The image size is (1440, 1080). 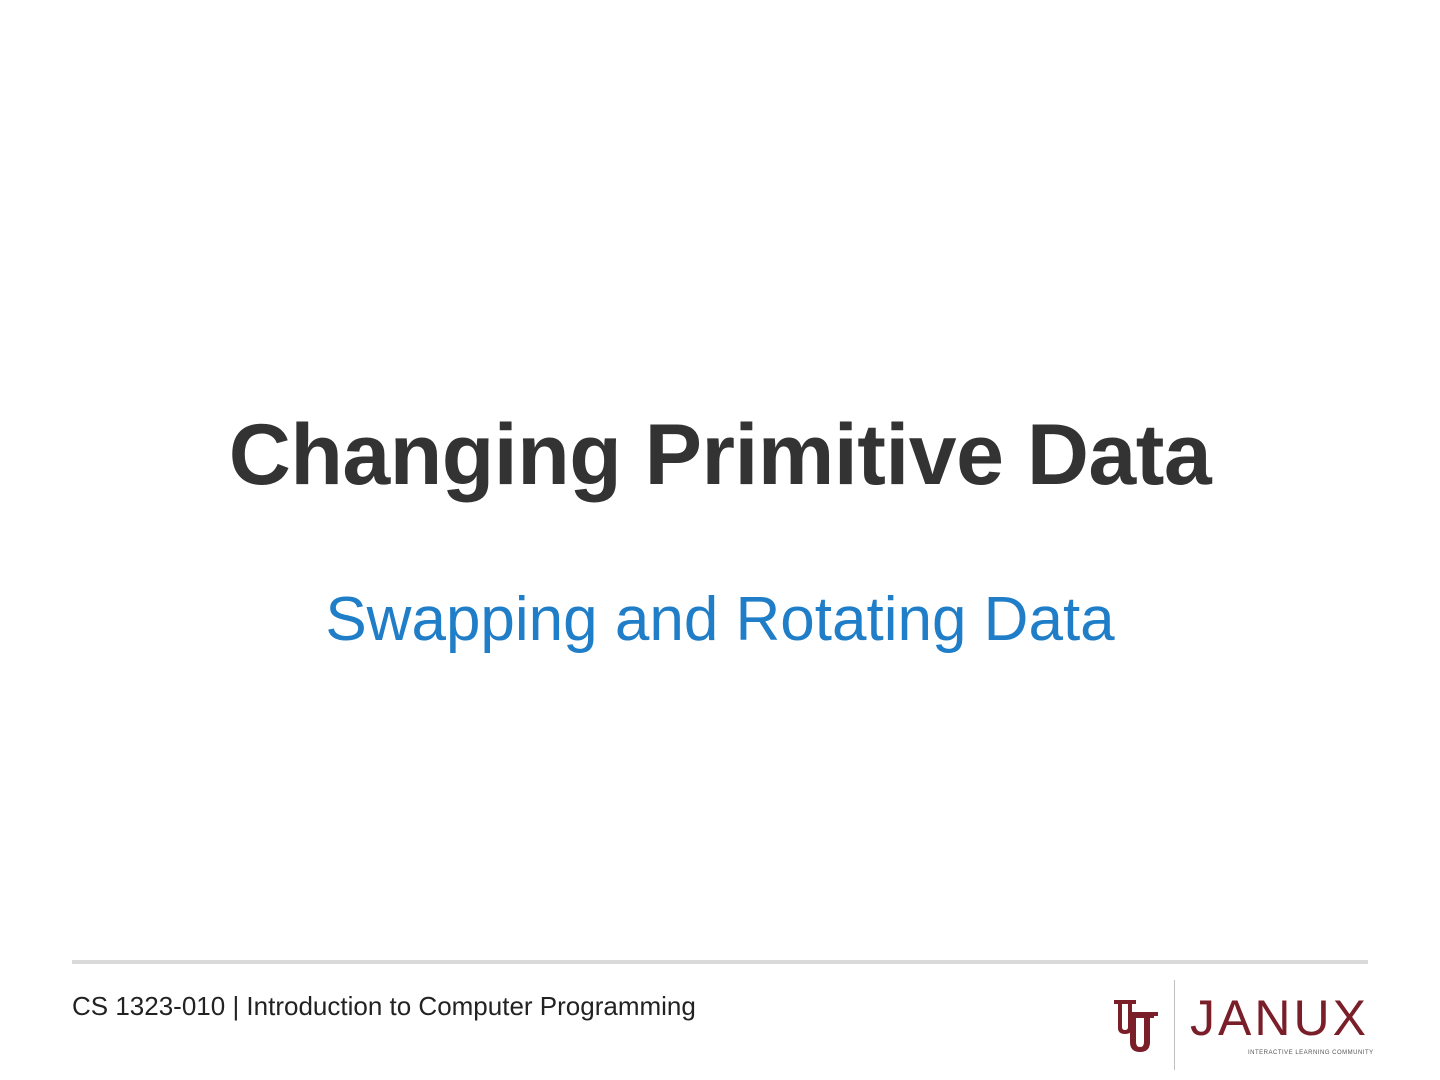 I want to click on janux-logo: JANUX INTERACTIVE LEARNING COMMUNITY, so click(x=1243, y=1024).